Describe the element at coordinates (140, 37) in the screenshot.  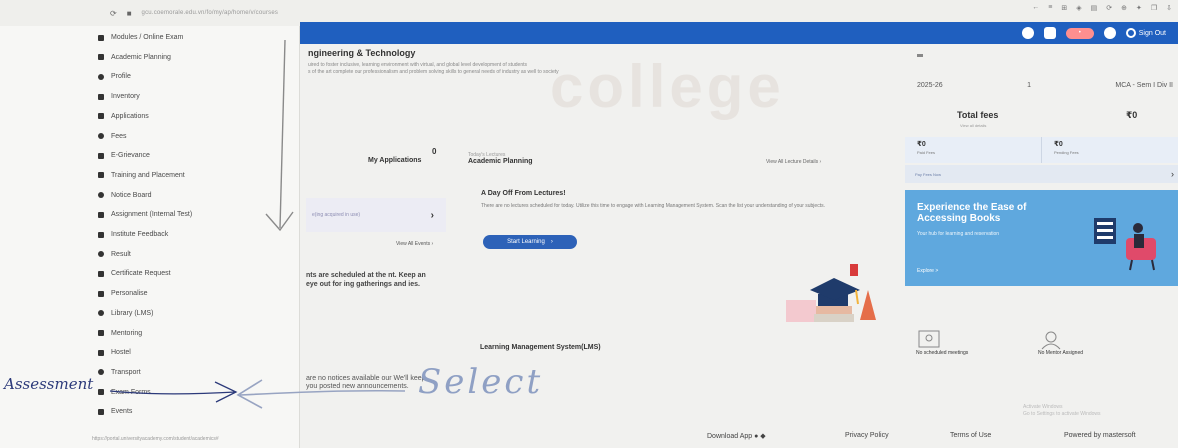
I see `sidebar-item-modules: Modules / Online Exam` at that location.